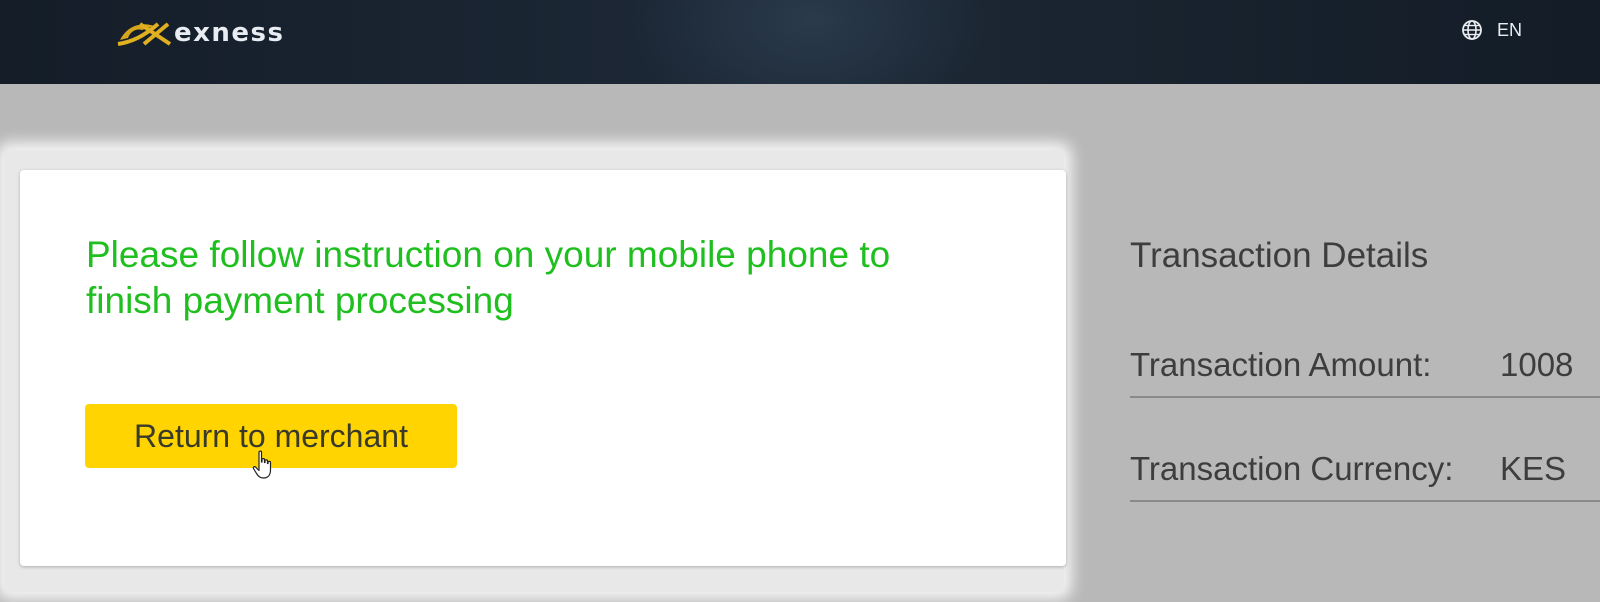  What do you see at coordinates (262, 464) in the screenshot?
I see `hand-pointer-icon` at bounding box center [262, 464].